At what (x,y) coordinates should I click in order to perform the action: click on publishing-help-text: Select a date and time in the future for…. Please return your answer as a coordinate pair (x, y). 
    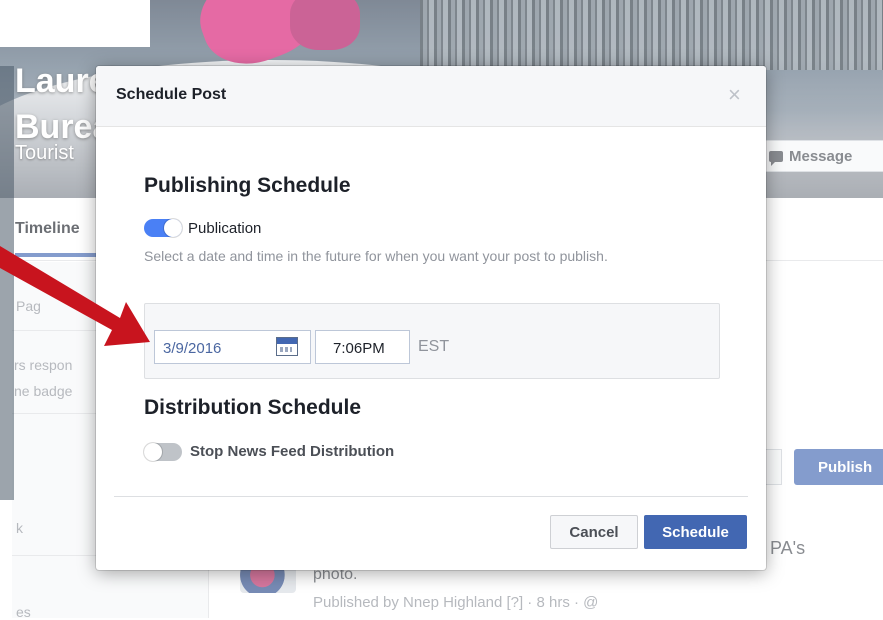
    Looking at the image, I should click on (376, 256).